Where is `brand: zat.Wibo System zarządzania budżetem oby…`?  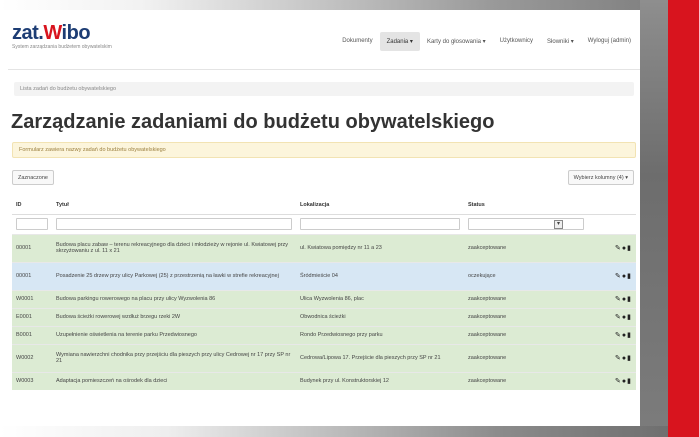
brand: zat.Wibo System zarządzania budżetem oby… is located at coordinates (62, 36).